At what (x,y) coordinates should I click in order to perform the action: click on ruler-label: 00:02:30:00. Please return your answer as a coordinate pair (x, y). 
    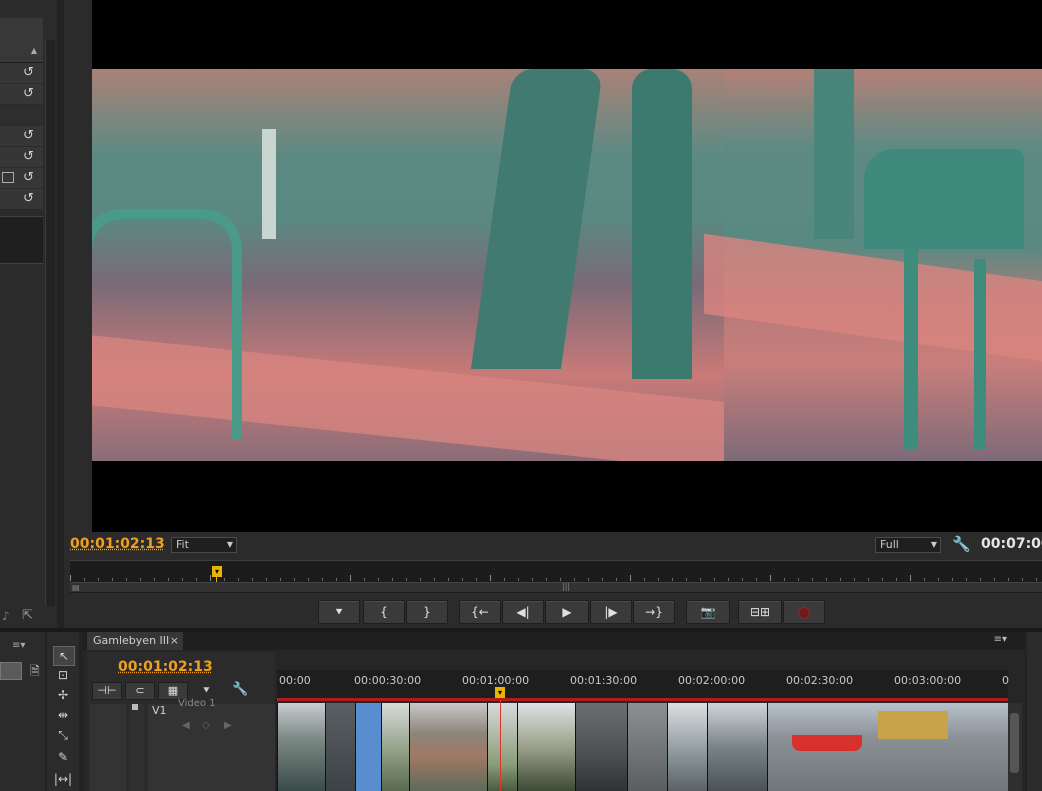
    Looking at the image, I should click on (820, 680).